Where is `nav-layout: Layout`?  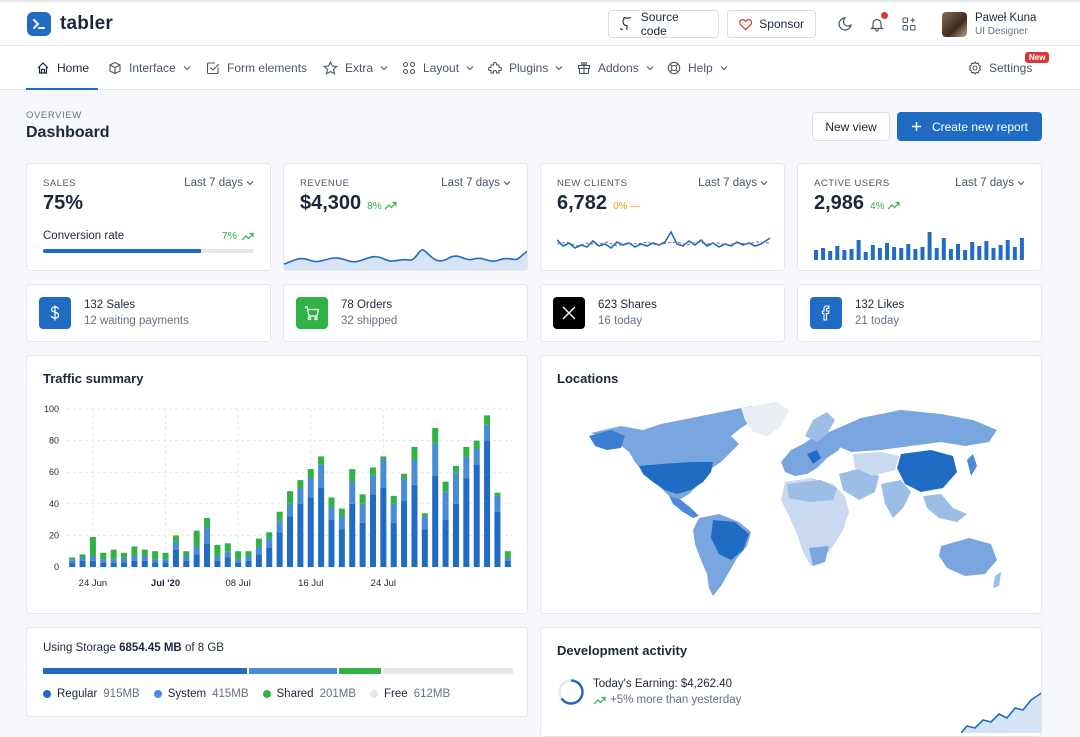
nav-layout: Layout is located at coordinates (438, 68).